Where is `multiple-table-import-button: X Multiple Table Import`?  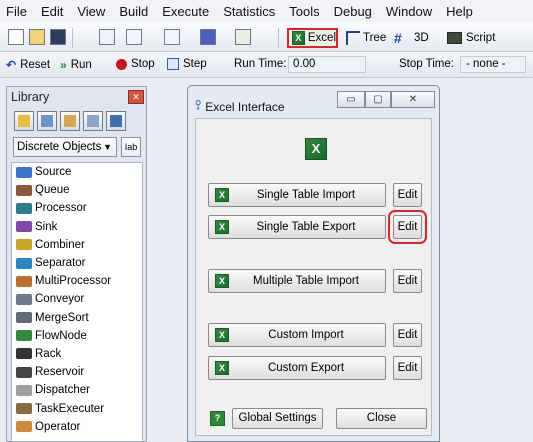
multiple-table-import-button: X Multiple Table Import is located at coordinates (297, 281).